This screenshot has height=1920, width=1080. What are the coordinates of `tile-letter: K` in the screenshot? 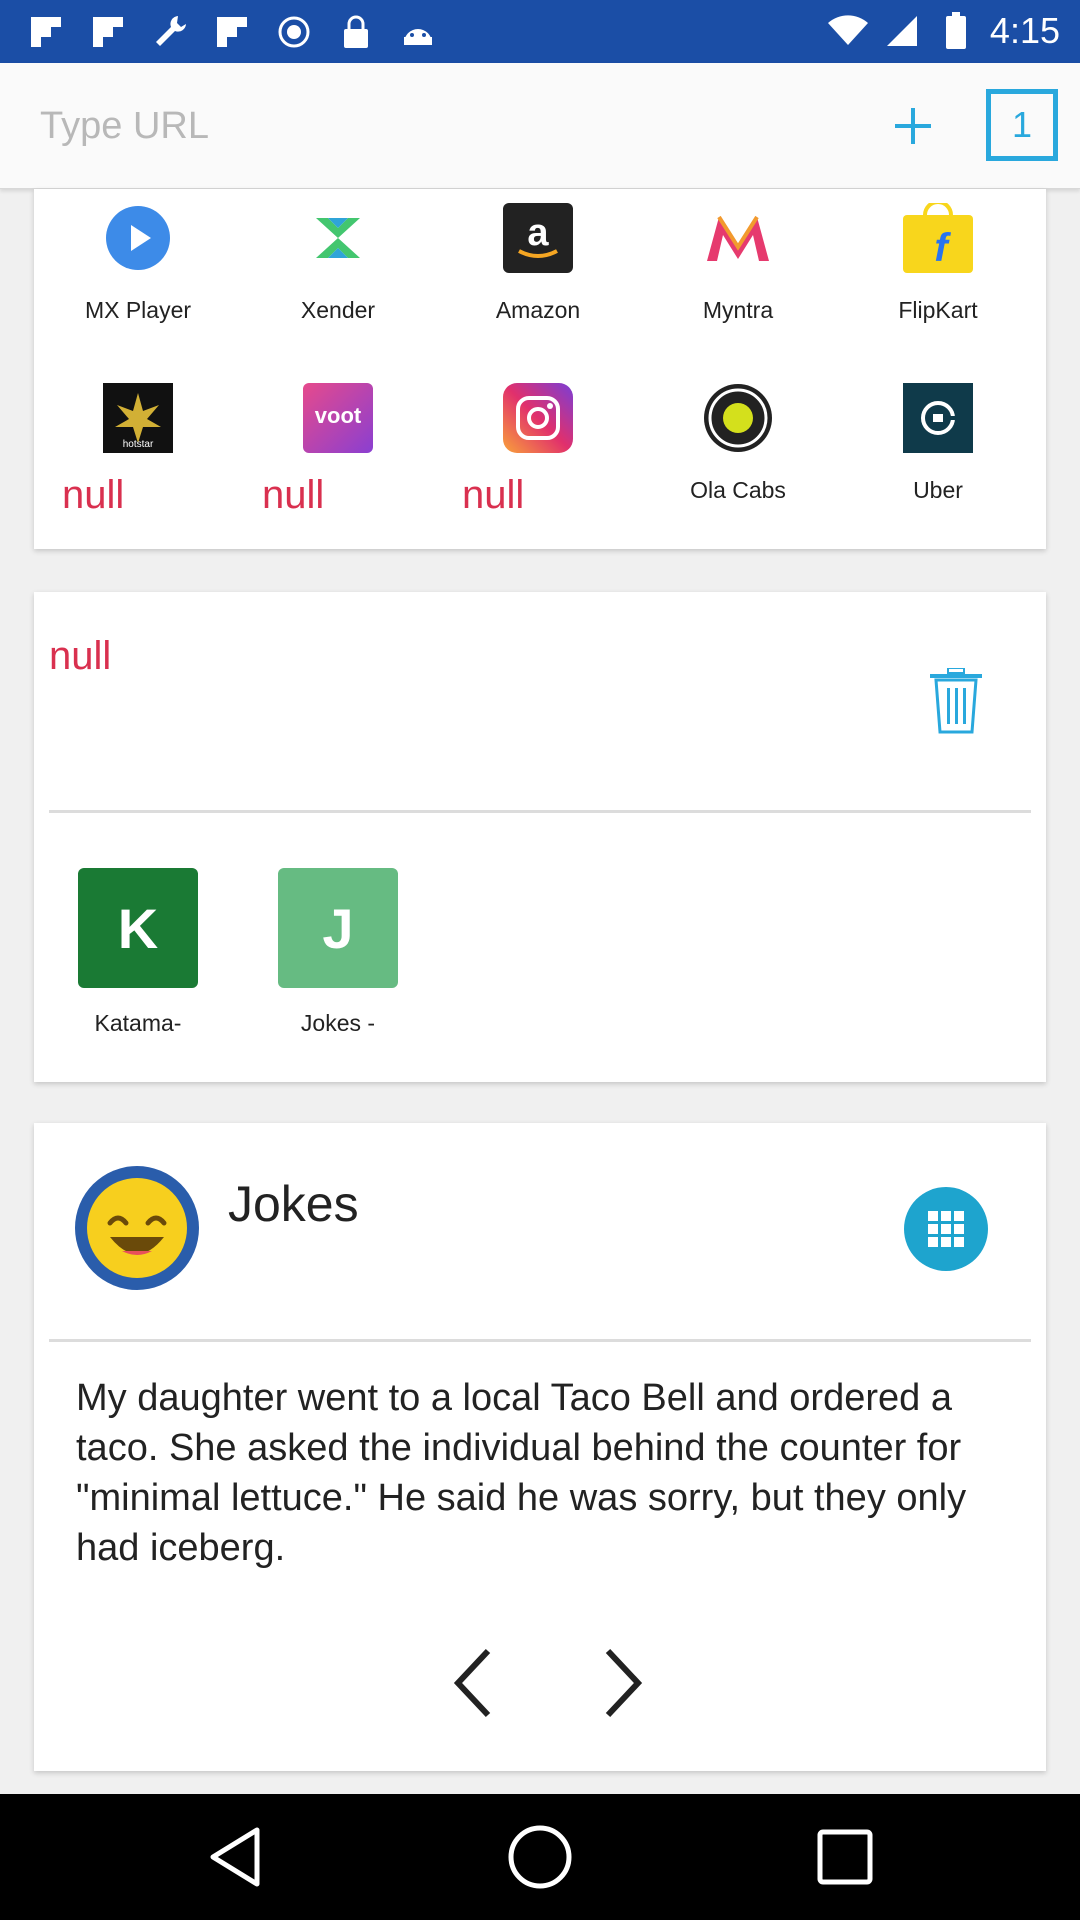 It's located at (138, 928).